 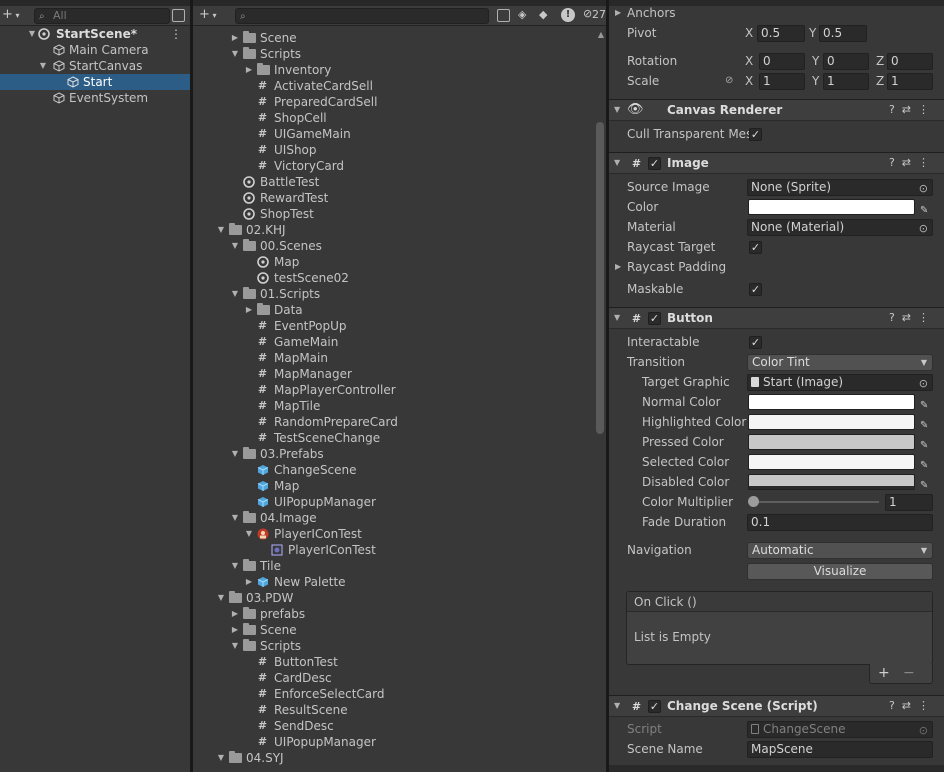 What do you see at coordinates (393, 198) in the screenshot?
I see `project-scene-row: RewardTest` at bounding box center [393, 198].